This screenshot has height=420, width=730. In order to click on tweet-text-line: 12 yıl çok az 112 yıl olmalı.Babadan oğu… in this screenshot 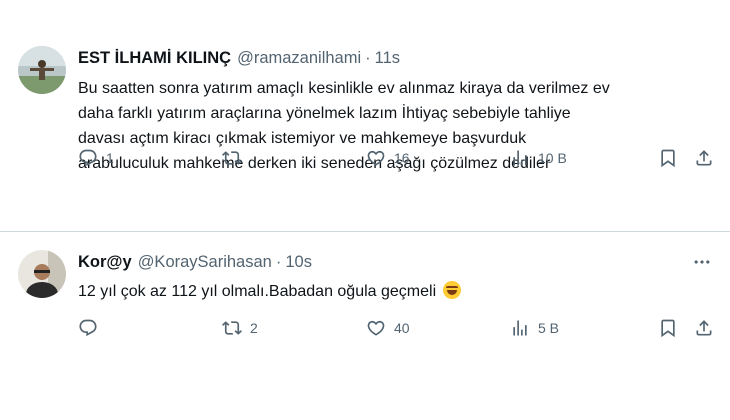, I will do `click(396, 291)`.